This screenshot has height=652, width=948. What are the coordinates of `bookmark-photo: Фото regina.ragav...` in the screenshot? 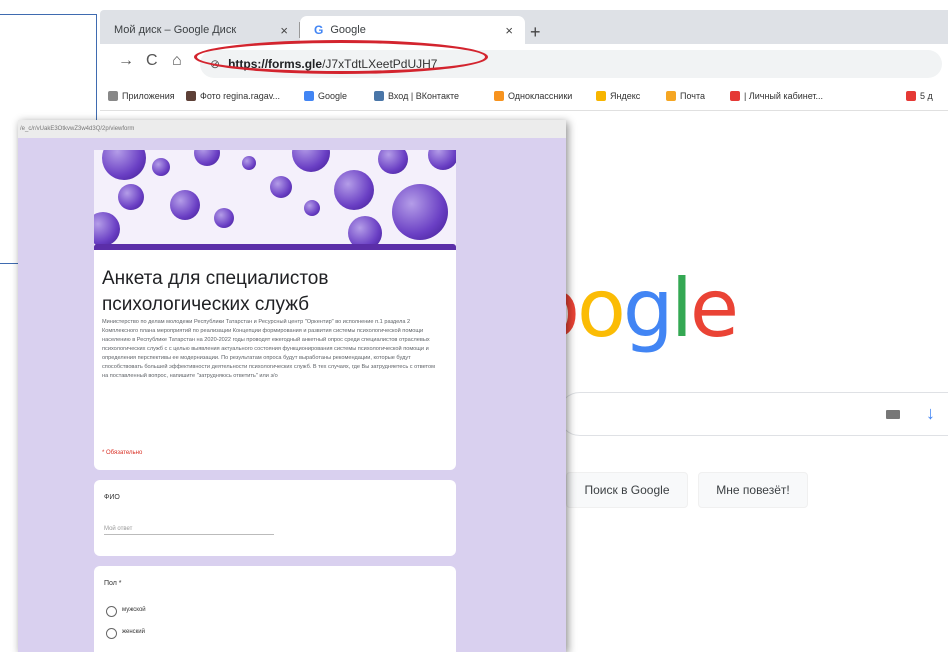 It's located at (233, 96).